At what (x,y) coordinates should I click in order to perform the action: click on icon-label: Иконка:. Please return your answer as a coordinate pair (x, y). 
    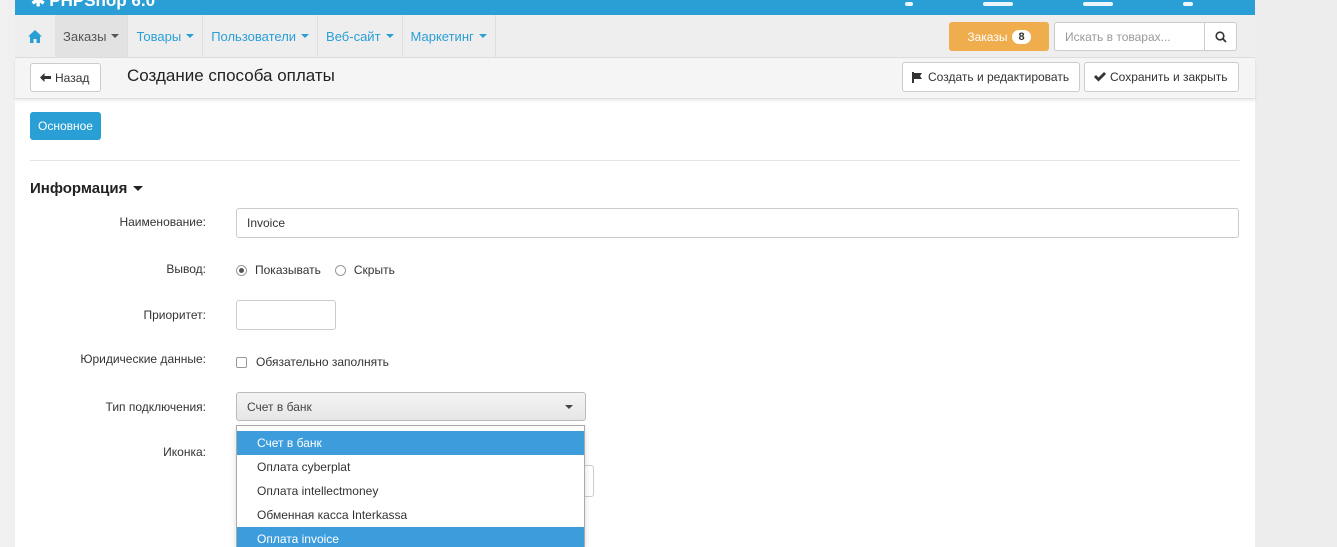
    Looking at the image, I should click on (184, 452).